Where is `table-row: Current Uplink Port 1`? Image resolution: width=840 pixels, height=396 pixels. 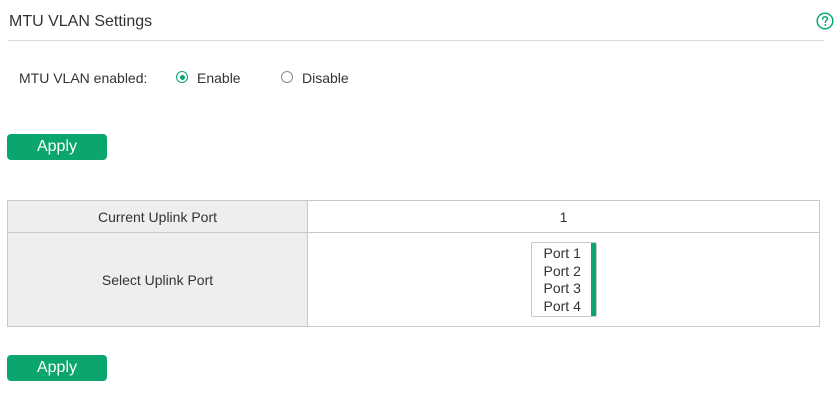 table-row: Current Uplink Port 1 is located at coordinates (413, 216).